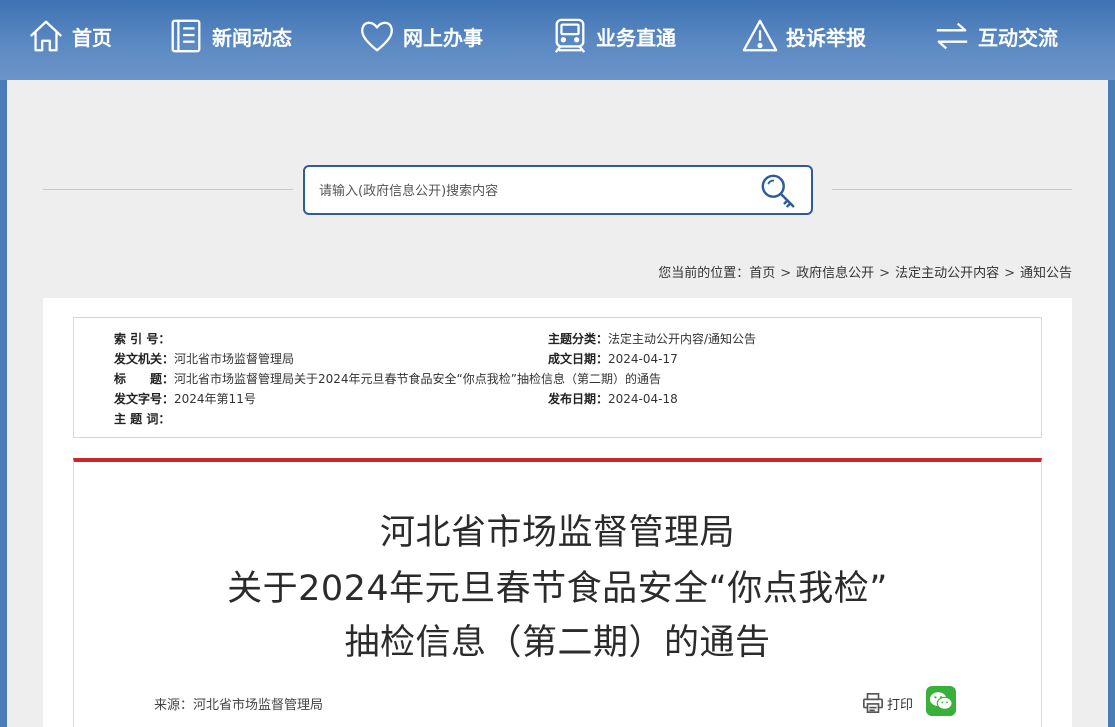  I want to click on breadcrumb-prefix: 您当前的位置：, so click(704, 273).